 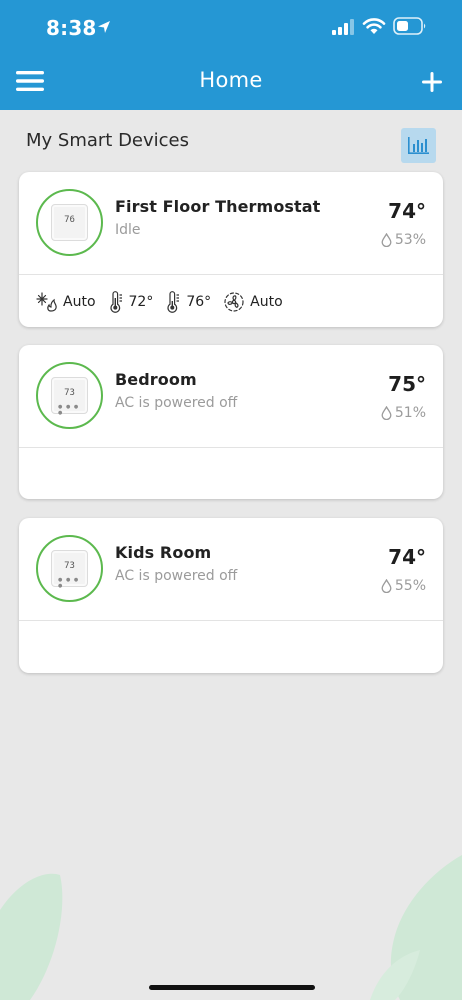 I want to click on device-status: Idle, so click(x=128, y=230).